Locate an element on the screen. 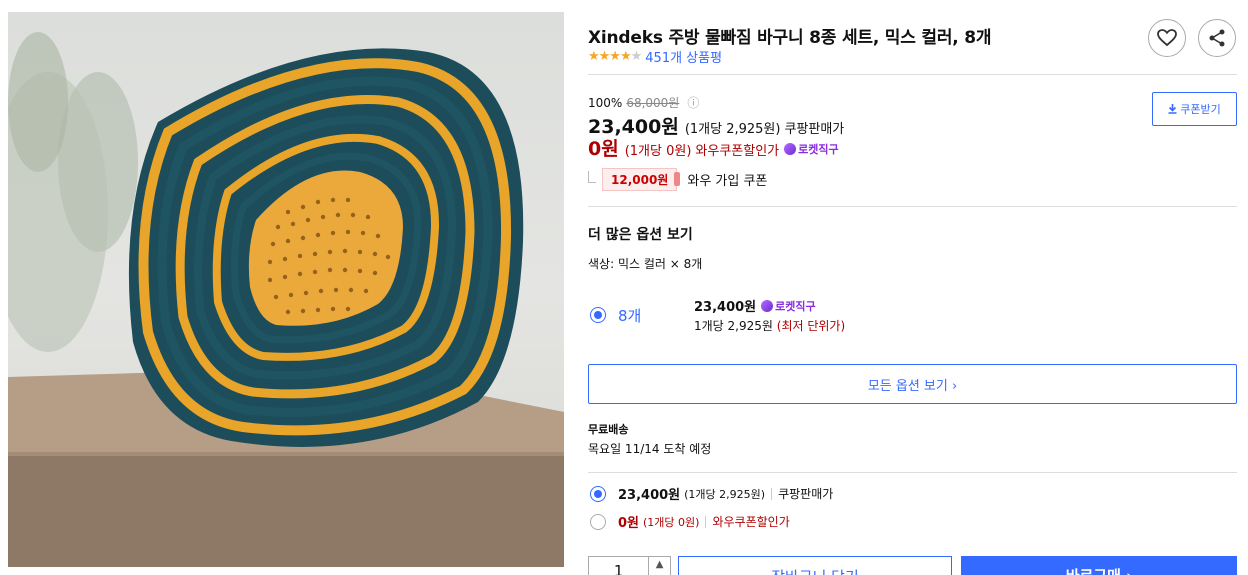  share-button is located at coordinates (1217, 38).